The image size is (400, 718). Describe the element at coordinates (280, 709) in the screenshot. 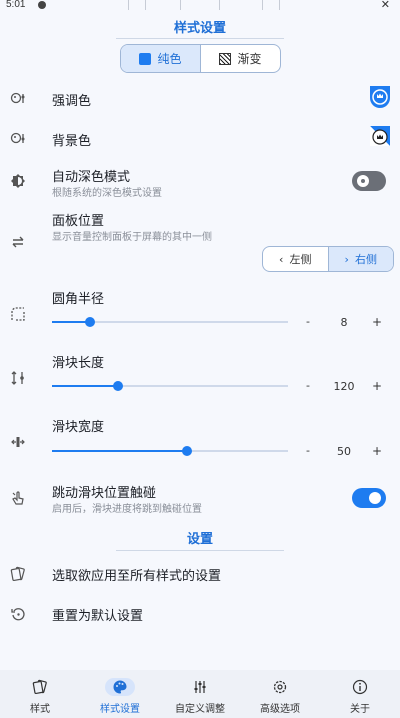

I see `nav-item-label: 高级选项` at that location.